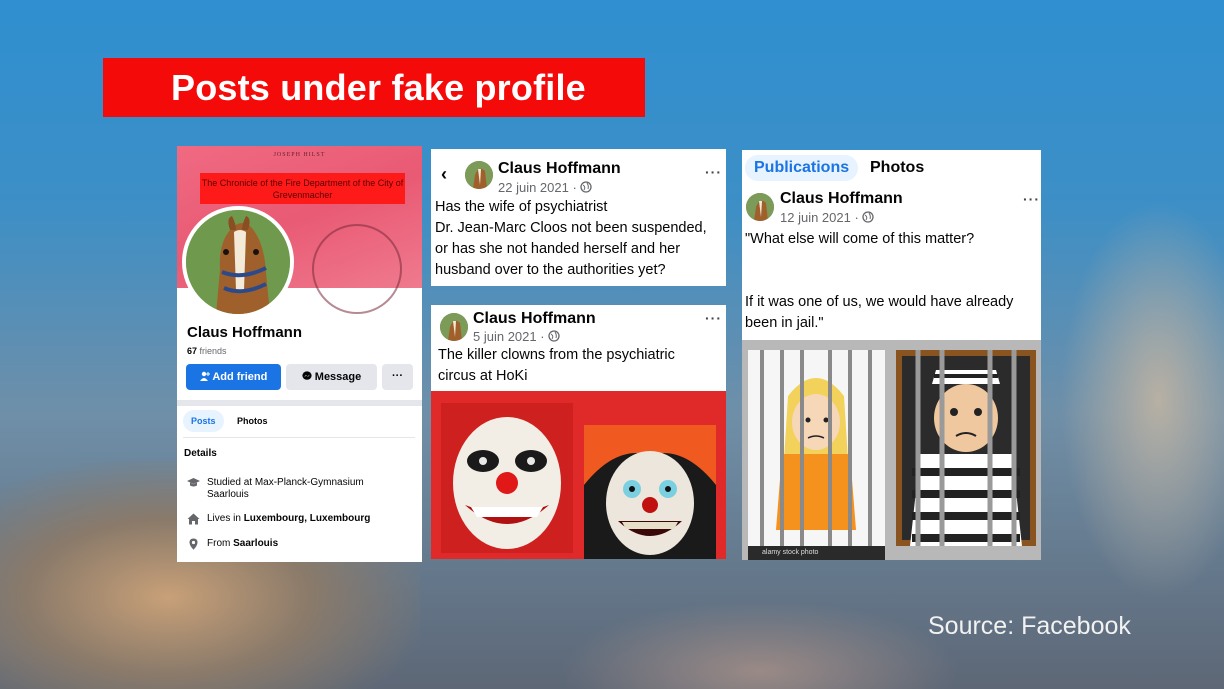 The height and width of the screenshot is (689, 1224). Describe the element at coordinates (816, 455) in the screenshot. I see `jail-cartoon-girl: alamy stock photo` at that location.